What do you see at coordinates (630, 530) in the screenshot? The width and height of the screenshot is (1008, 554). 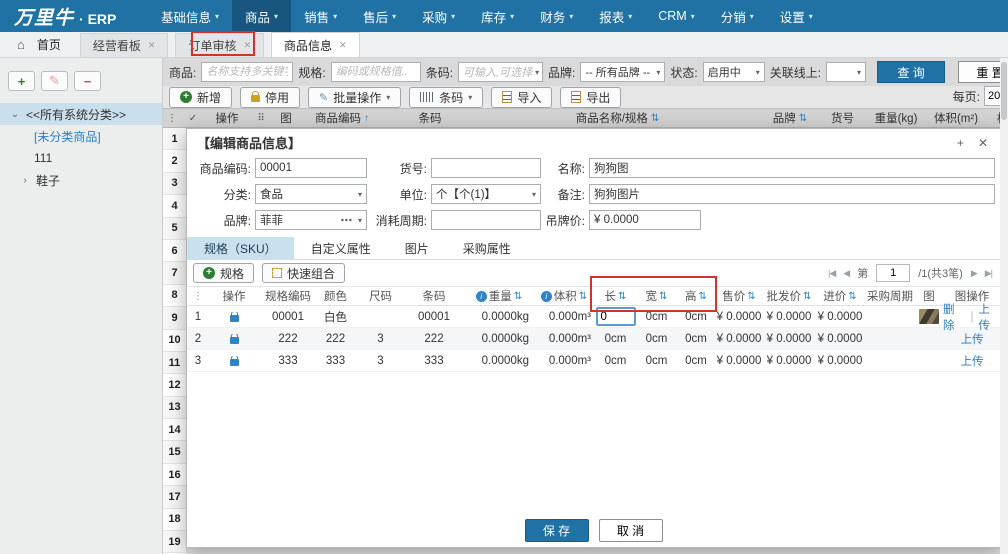 I see `cancel-button: 取 消` at bounding box center [630, 530].